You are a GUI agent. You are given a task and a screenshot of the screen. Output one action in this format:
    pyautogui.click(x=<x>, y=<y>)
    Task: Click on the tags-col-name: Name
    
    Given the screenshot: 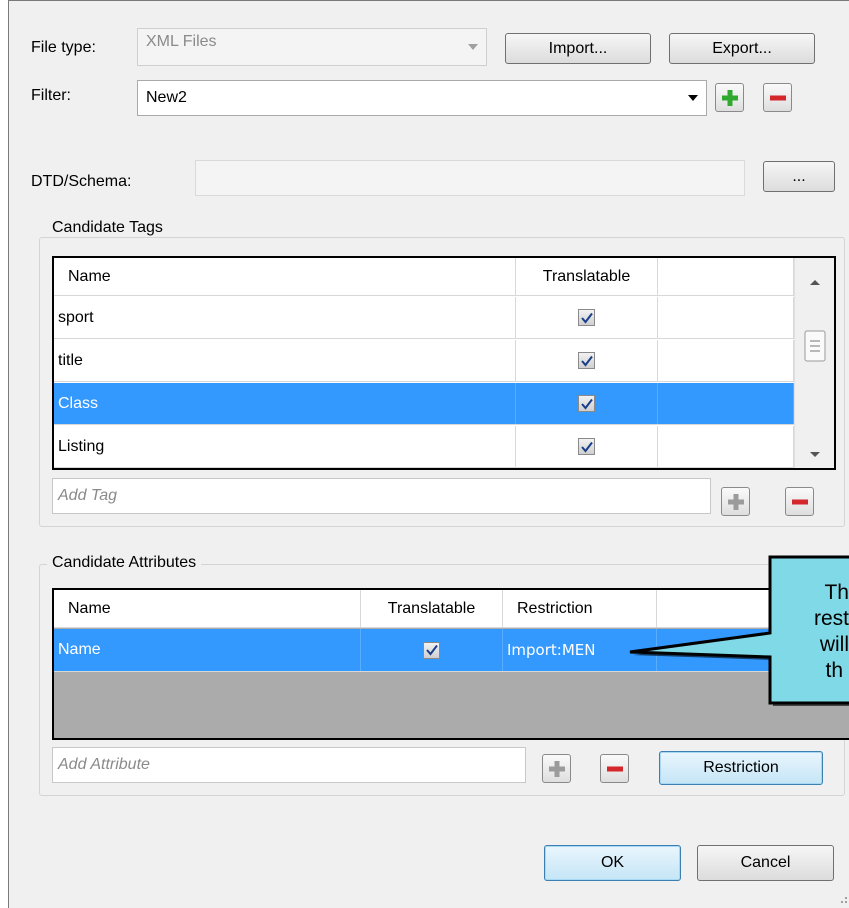 What is the action you would take?
    pyautogui.click(x=285, y=276)
    